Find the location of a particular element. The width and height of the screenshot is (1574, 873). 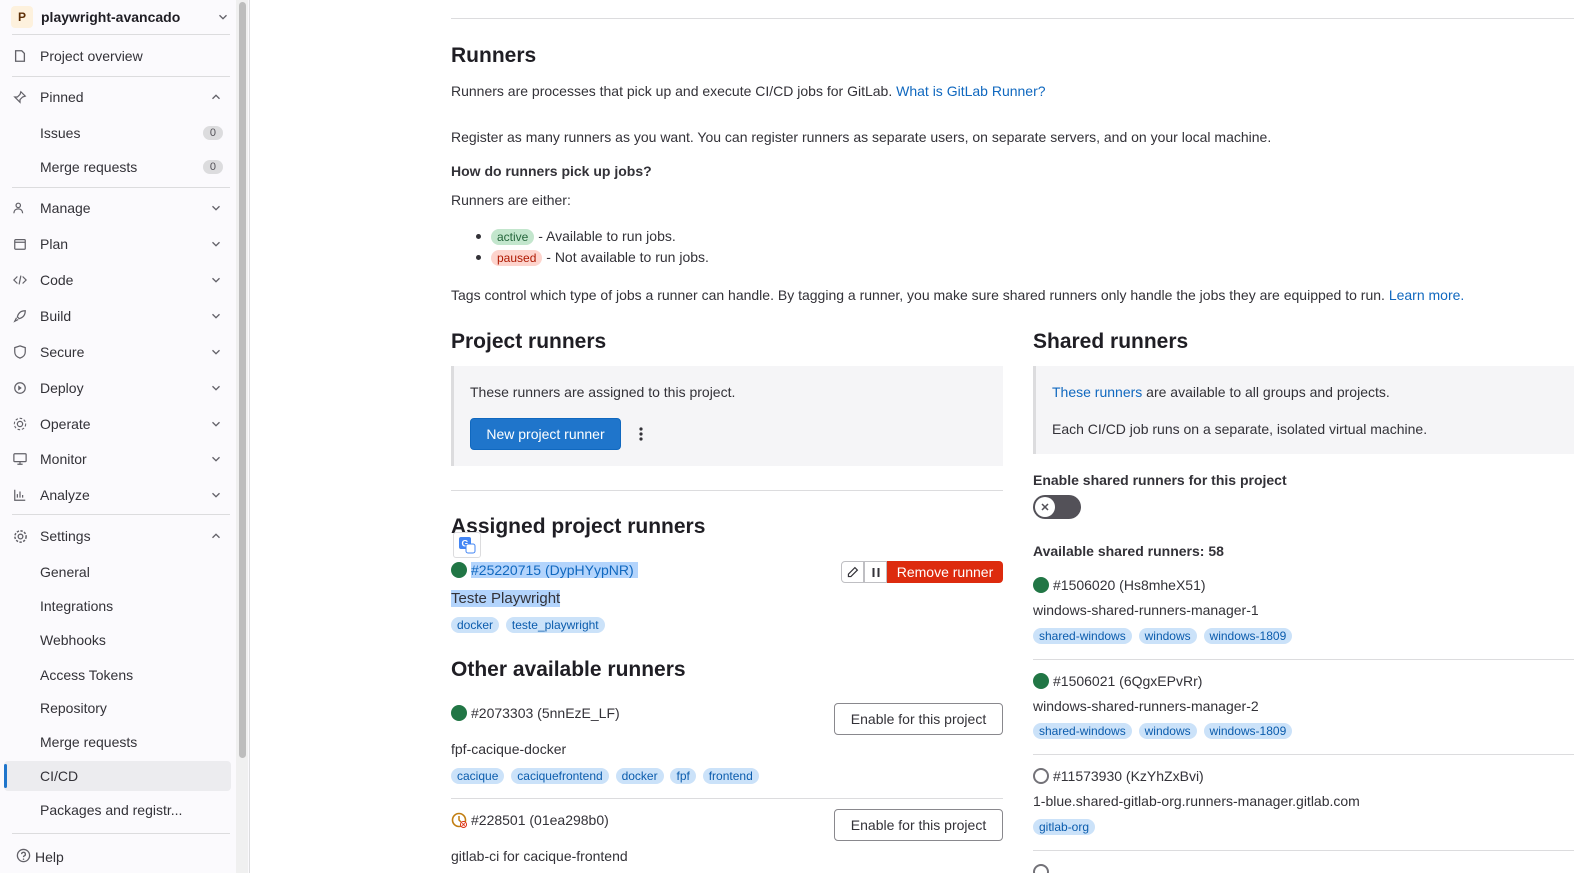

project-icon is located at coordinates (20, 56).